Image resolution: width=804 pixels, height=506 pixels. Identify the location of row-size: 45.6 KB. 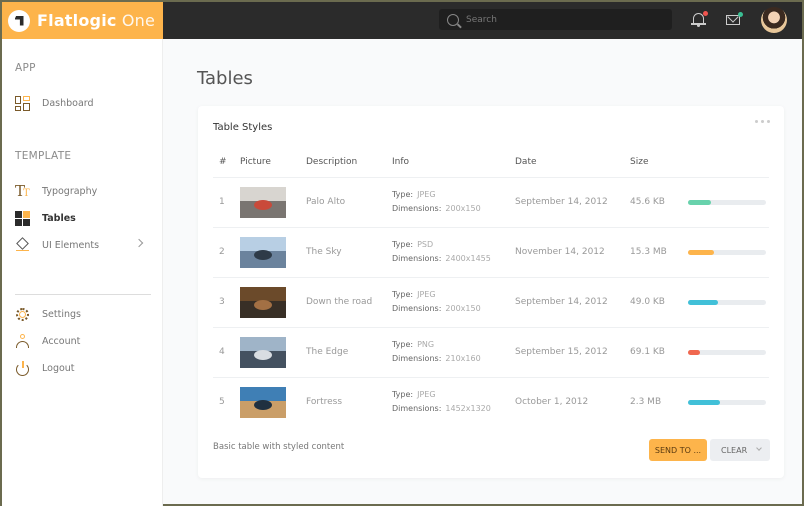
(658, 202).